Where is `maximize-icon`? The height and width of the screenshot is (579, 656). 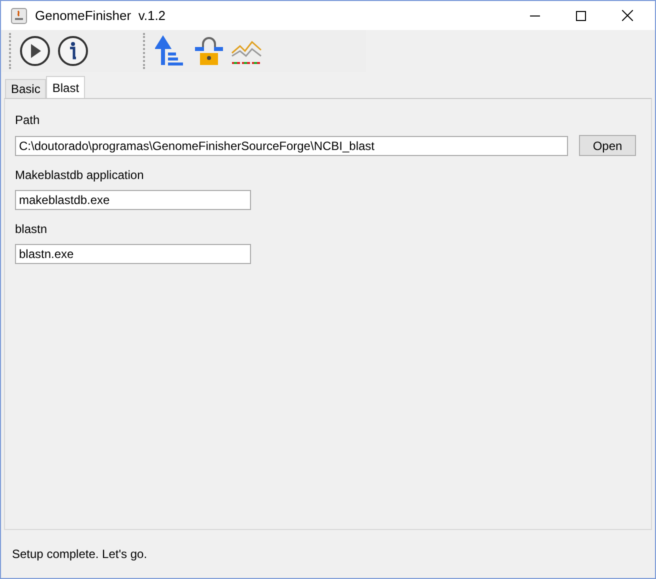
maximize-icon is located at coordinates (581, 15).